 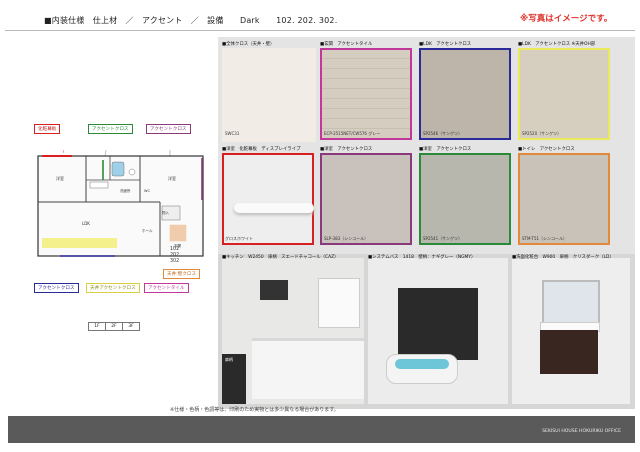 I want to click on tag-ceiling-accent: 天井アクセントクロス, so click(x=113, y=288).